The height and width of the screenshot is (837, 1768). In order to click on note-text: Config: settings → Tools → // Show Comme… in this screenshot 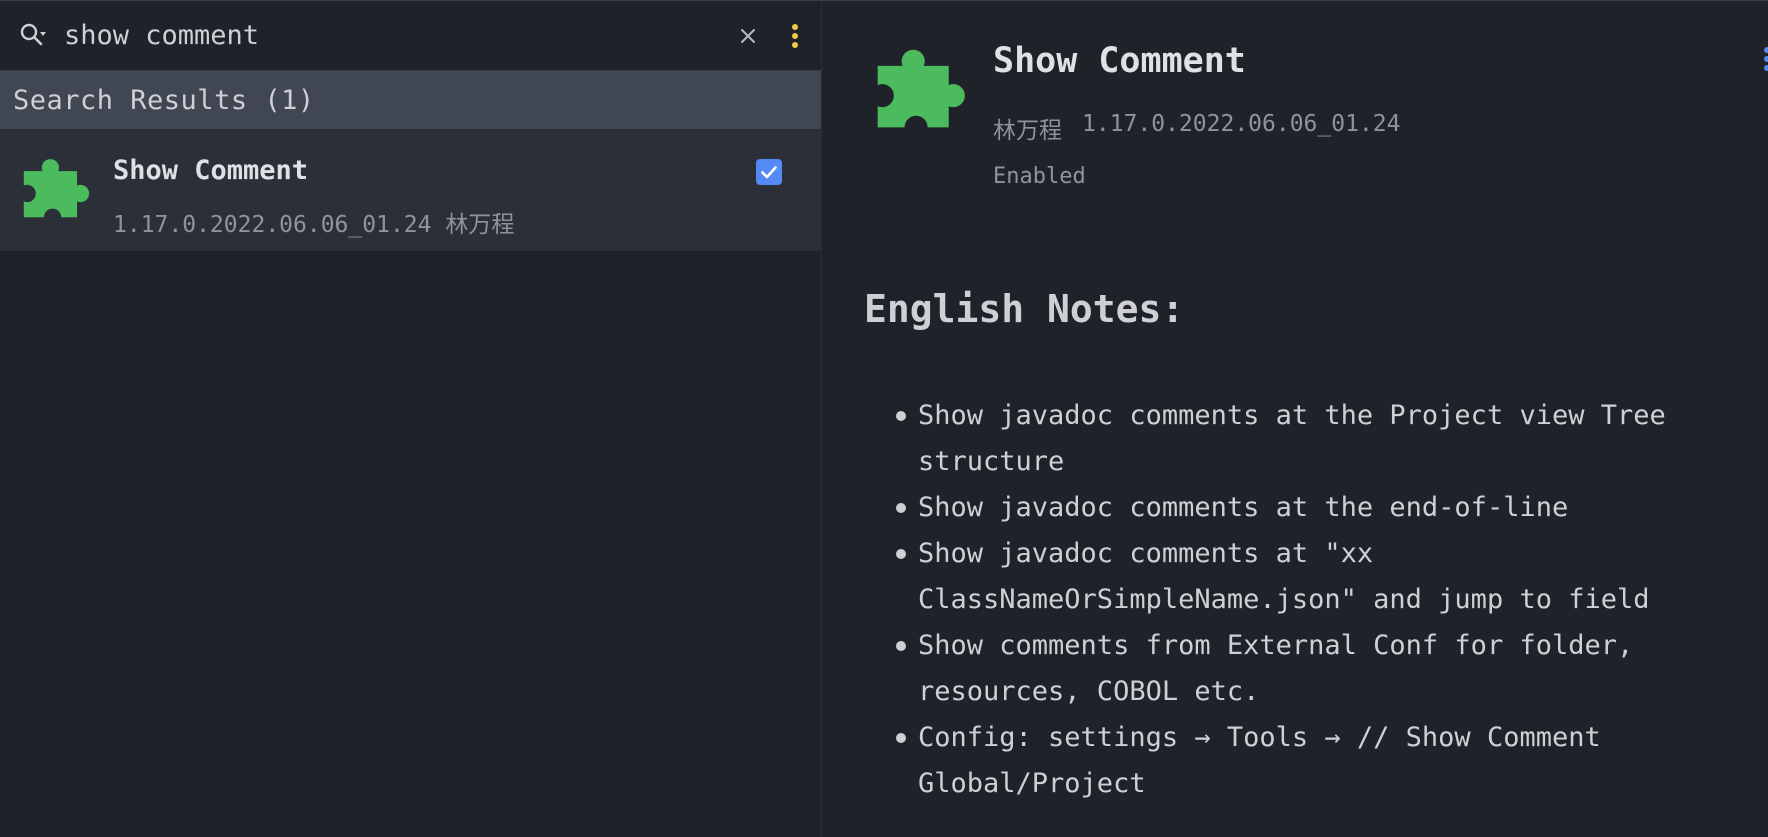, I will do `click(1259, 760)`.